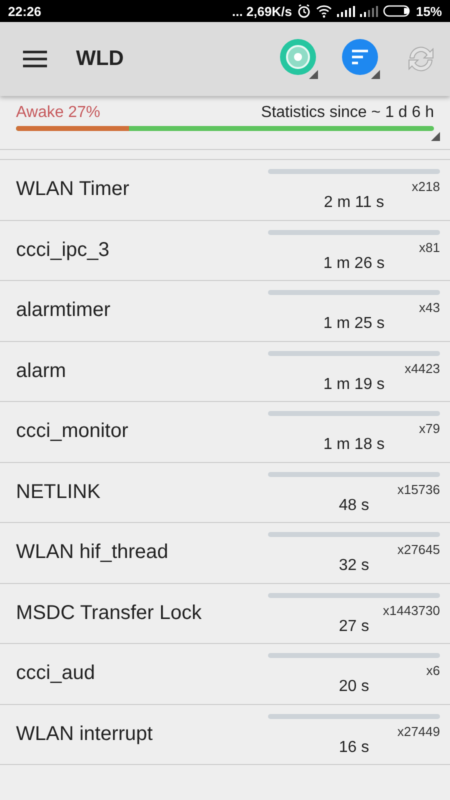 This screenshot has height=800, width=450. What do you see at coordinates (422, 368) in the screenshot?
I see `wakelock-count: x4423` at bounding box center [422, 368].